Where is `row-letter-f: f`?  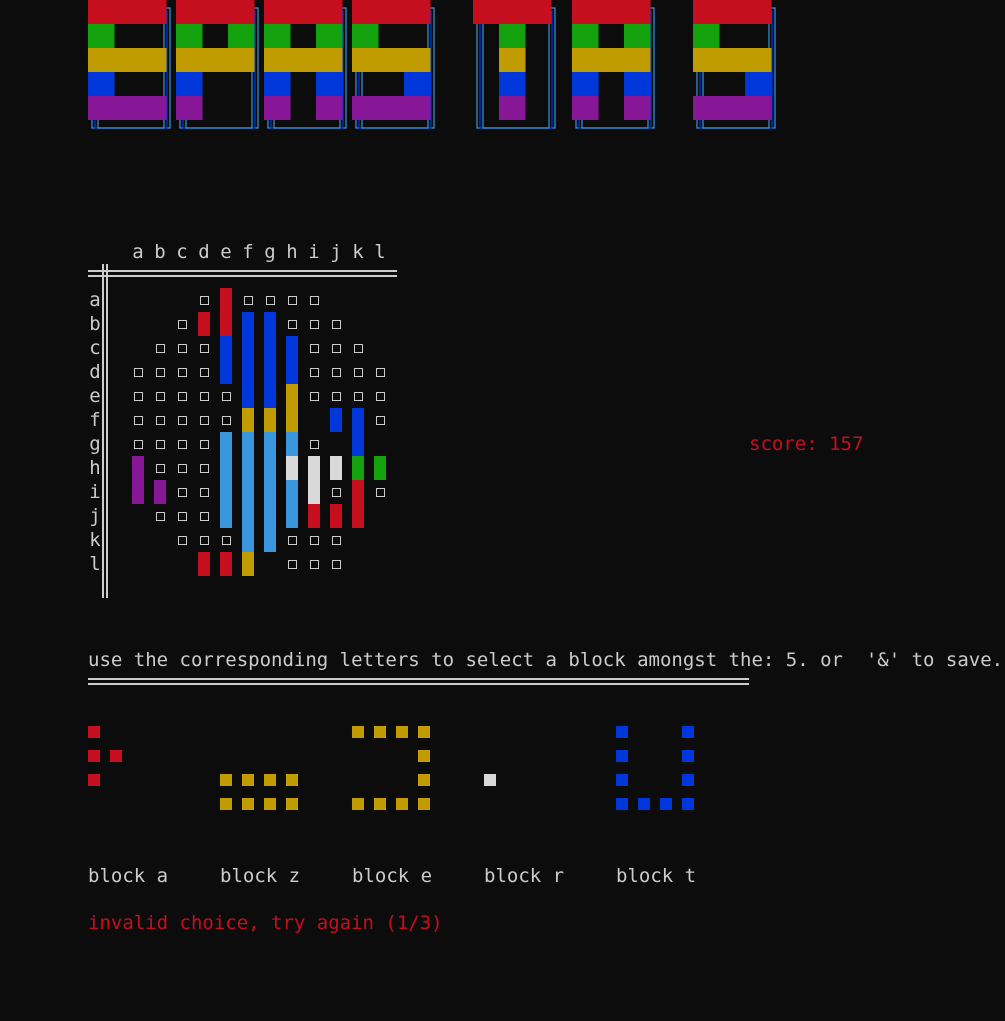 row-letter-f: f is located at coordinates (95, 420).